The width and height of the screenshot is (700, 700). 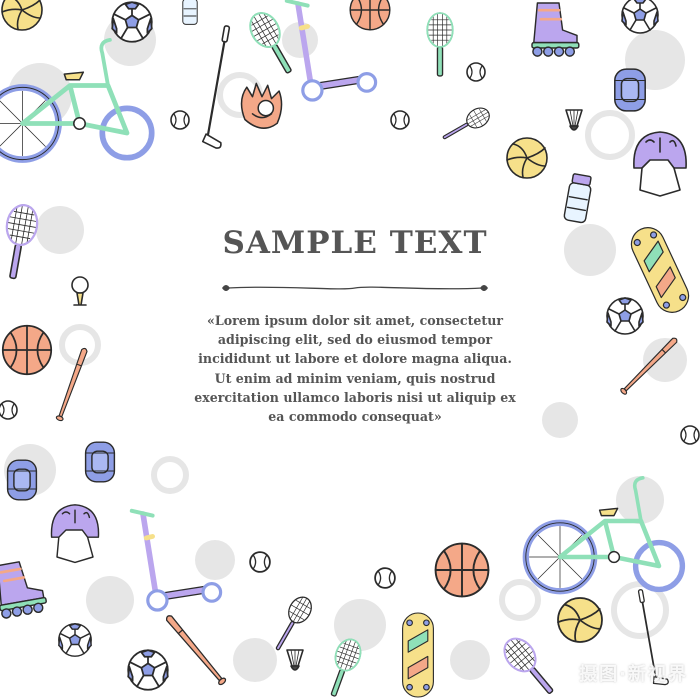 What do you see at coordinates (418, 655) in the screenshot?
I see `skateboard-icon` at bounding box center [418, 655].